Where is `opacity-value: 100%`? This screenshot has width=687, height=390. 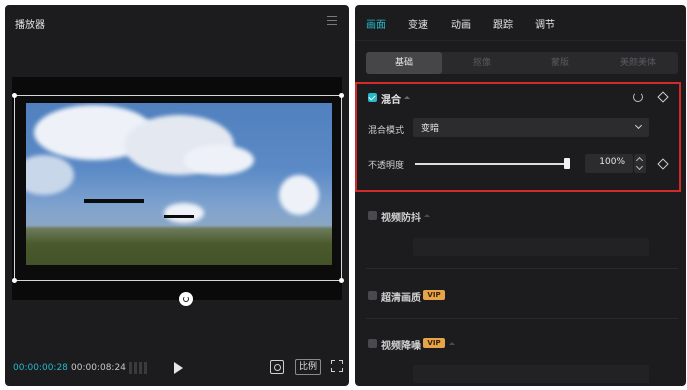 opacity-value: 100% is located at coordinates (612, 162).